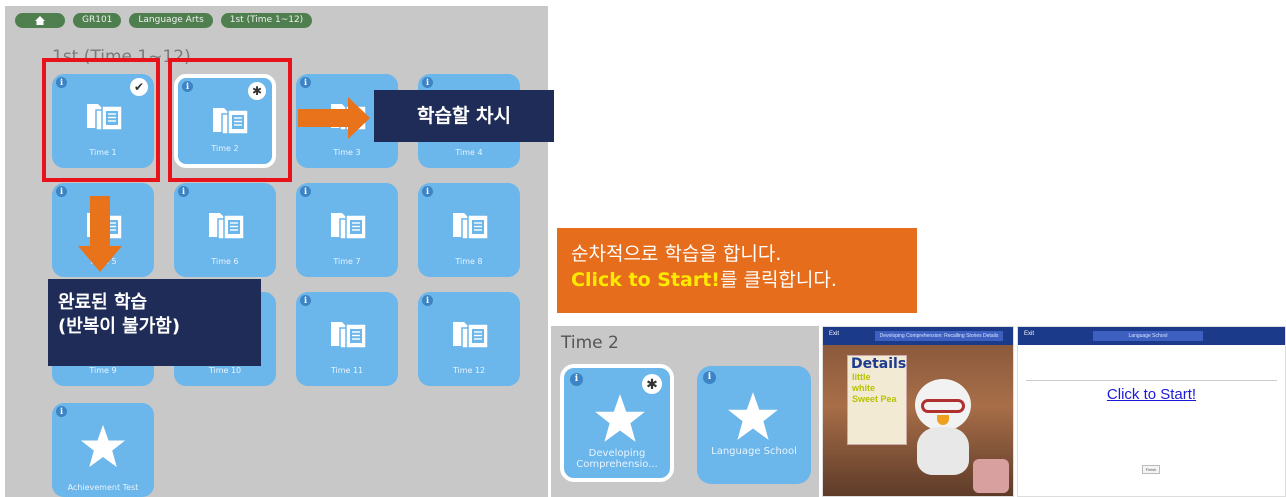  Describe the element at coordinates (100, 234) in the screenshot. I see `arrow-down-icon` at that location.